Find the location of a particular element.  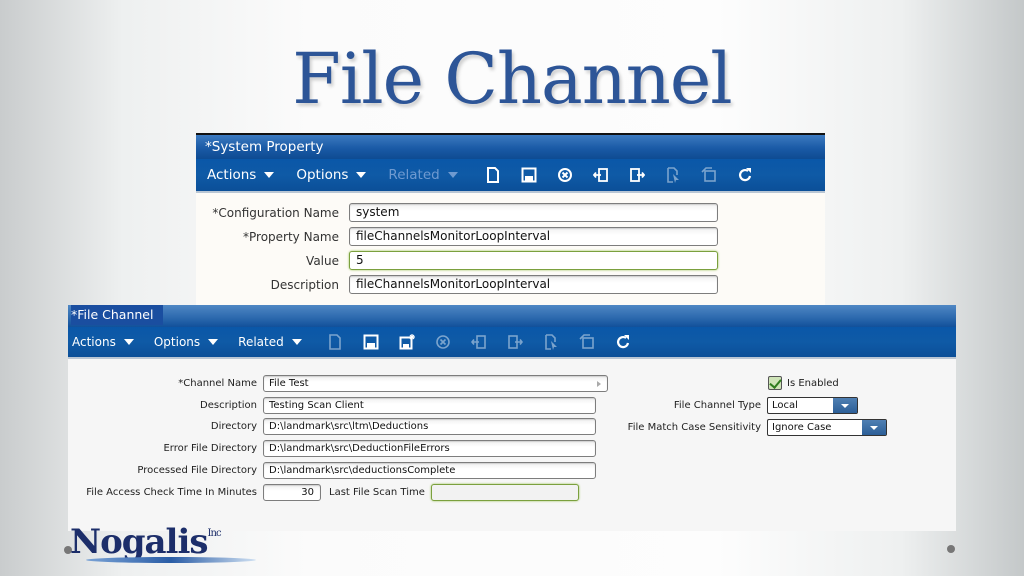

directory-row: Directory D:\landmark\src\ltm\Deductions is located at coordinates (332, 426).